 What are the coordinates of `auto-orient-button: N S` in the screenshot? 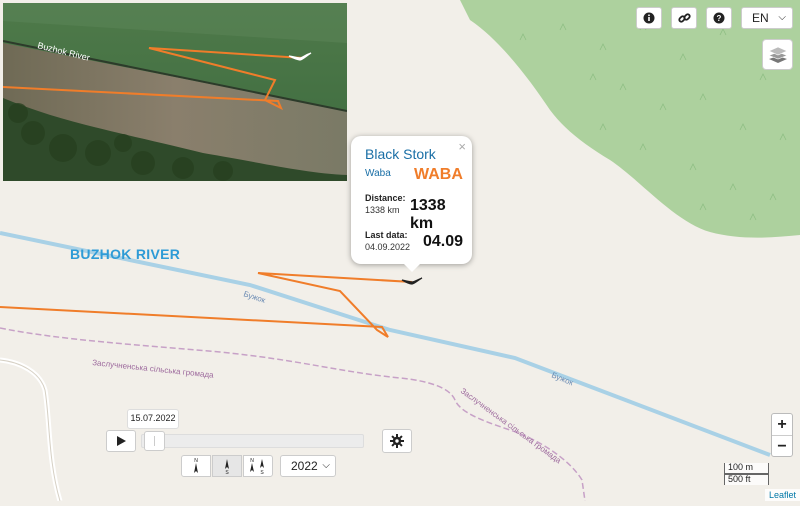 It's located at (258, 466).